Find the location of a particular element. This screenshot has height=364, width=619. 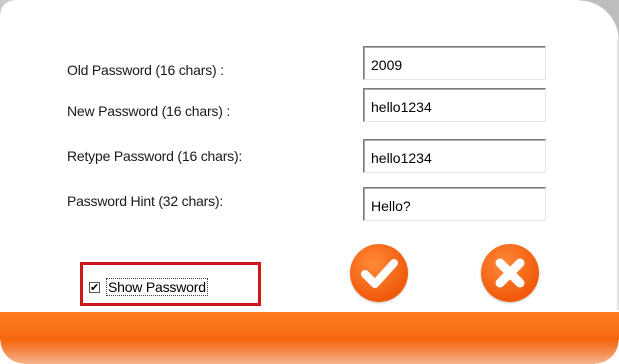

cancel-button is located at coordinates (510, 273).